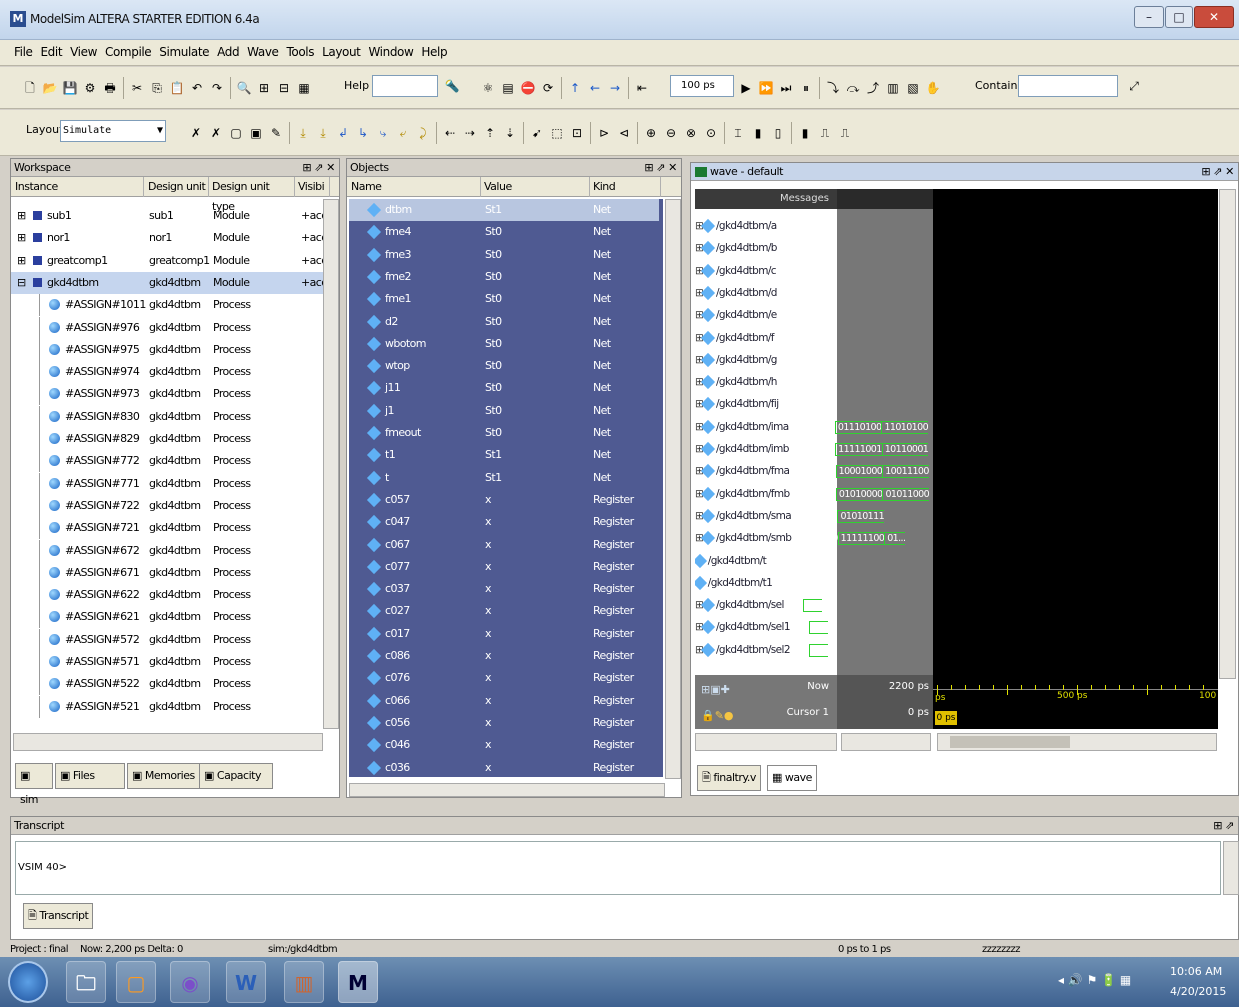 Image resolution: width=1239 pixels, height=1007 pixels. I want to click on col-instance: Instance, so click(78, 187).